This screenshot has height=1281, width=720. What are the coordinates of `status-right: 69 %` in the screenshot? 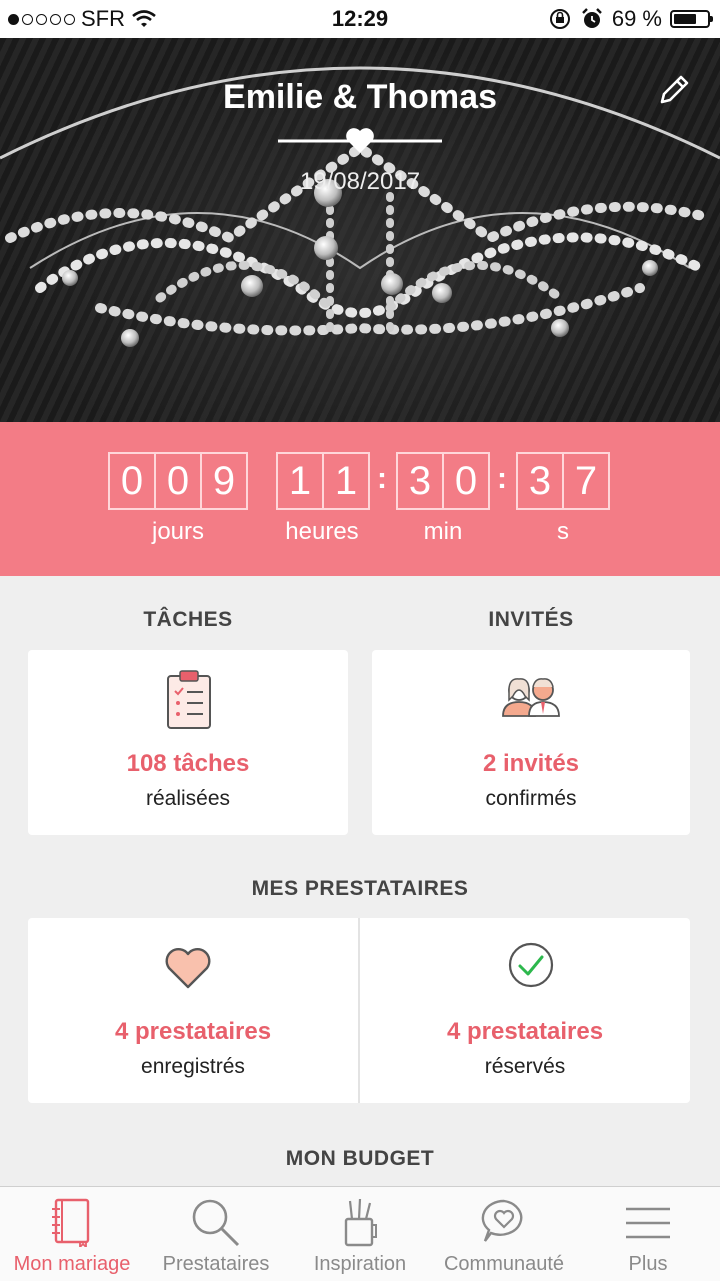 It's located at (630, 19).